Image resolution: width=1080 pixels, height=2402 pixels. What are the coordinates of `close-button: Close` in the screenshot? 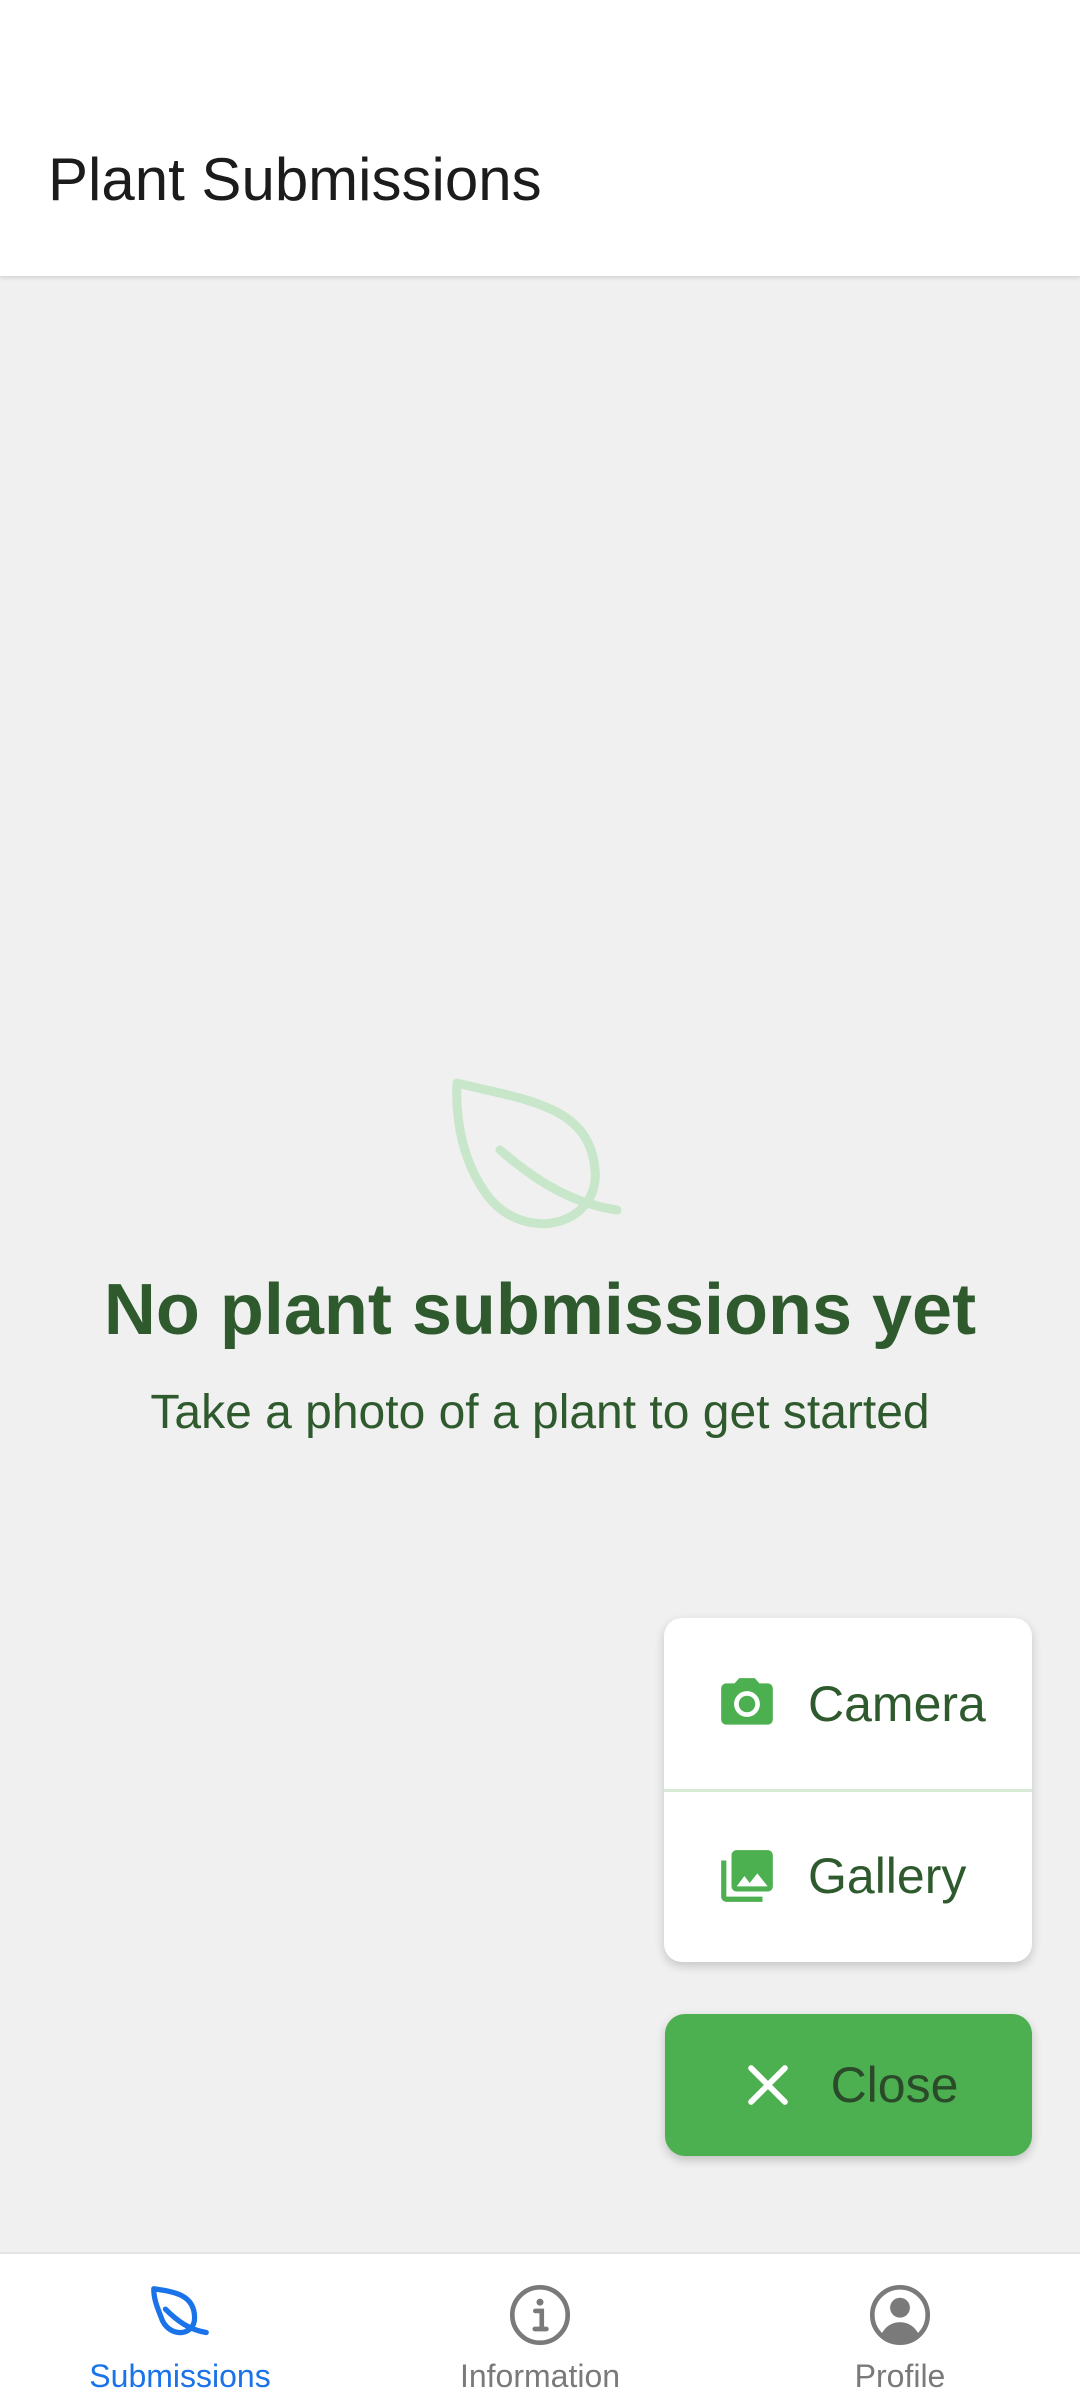 It's located at (848, 2085).